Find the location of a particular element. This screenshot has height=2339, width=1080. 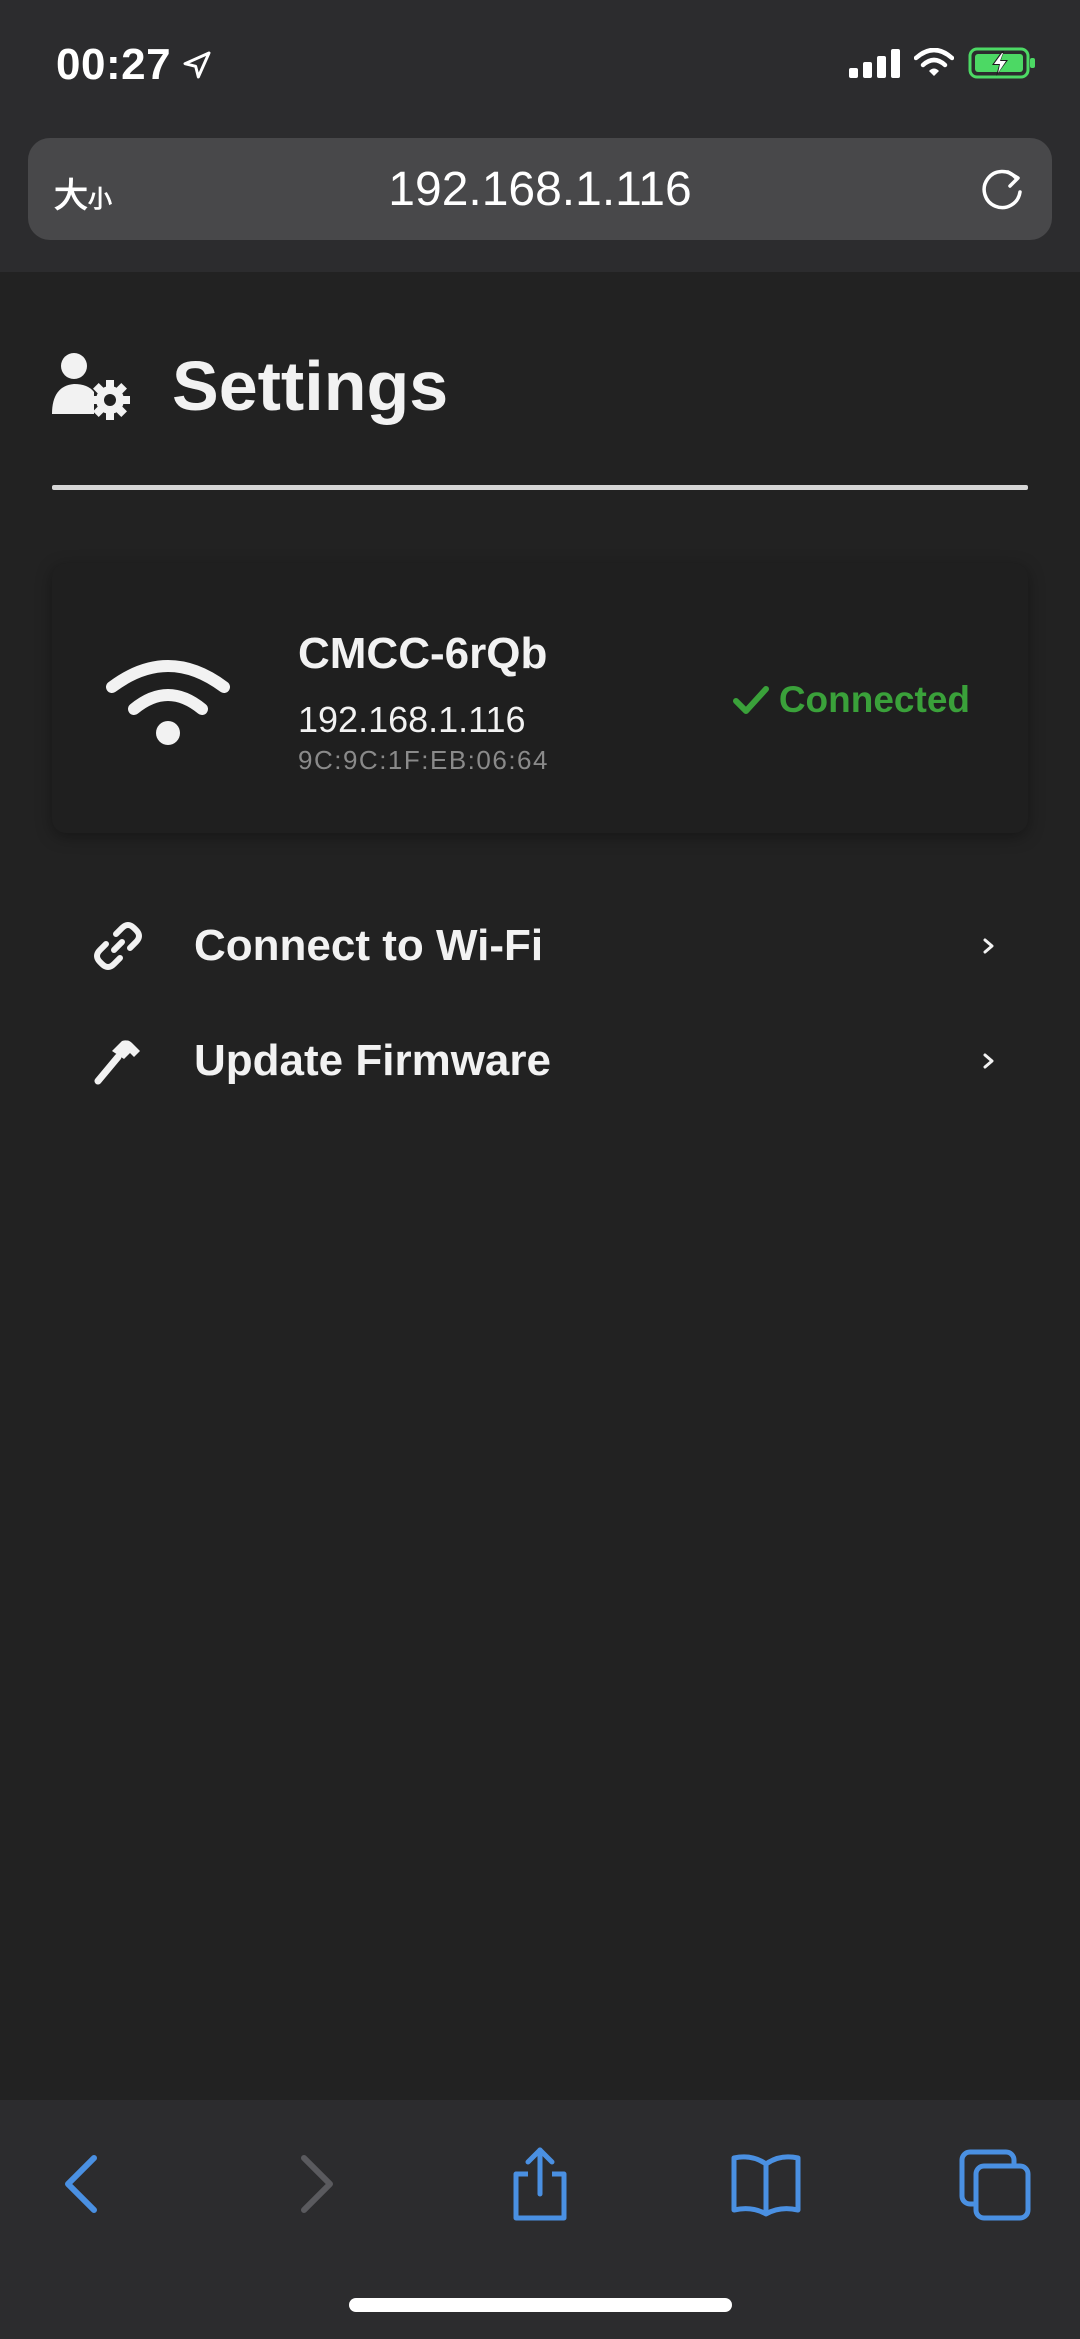

back-icon is located at coordinates (81, 2184).